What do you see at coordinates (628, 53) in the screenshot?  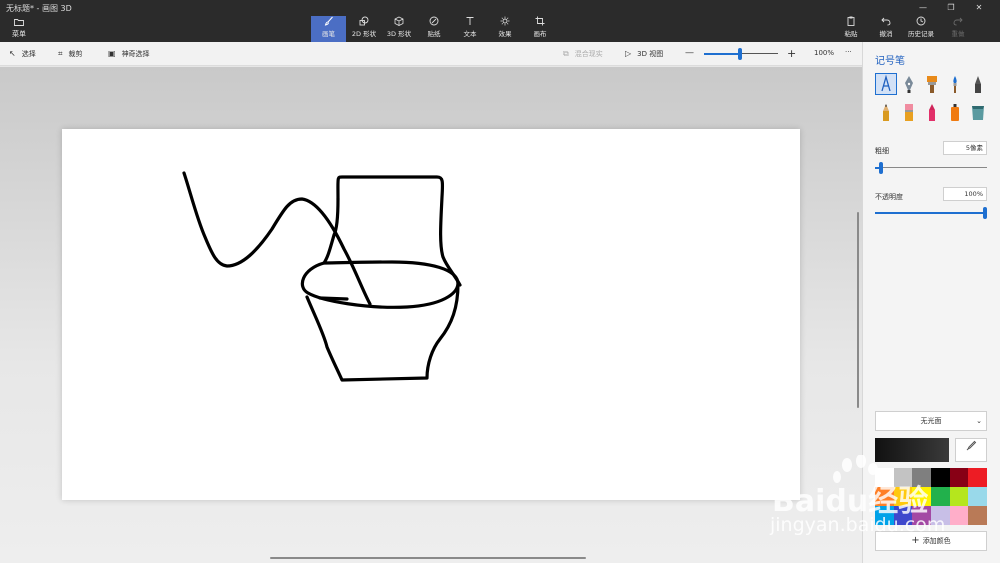 I see `view-3d-icon: ▷` at bounding box center [628, 53].